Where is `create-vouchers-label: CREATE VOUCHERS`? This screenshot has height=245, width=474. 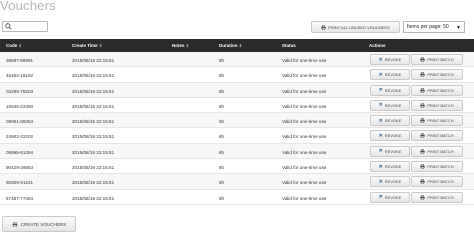
create-vouchers-label: CREATE VOUCHERS is located at coordinates (43, 224).